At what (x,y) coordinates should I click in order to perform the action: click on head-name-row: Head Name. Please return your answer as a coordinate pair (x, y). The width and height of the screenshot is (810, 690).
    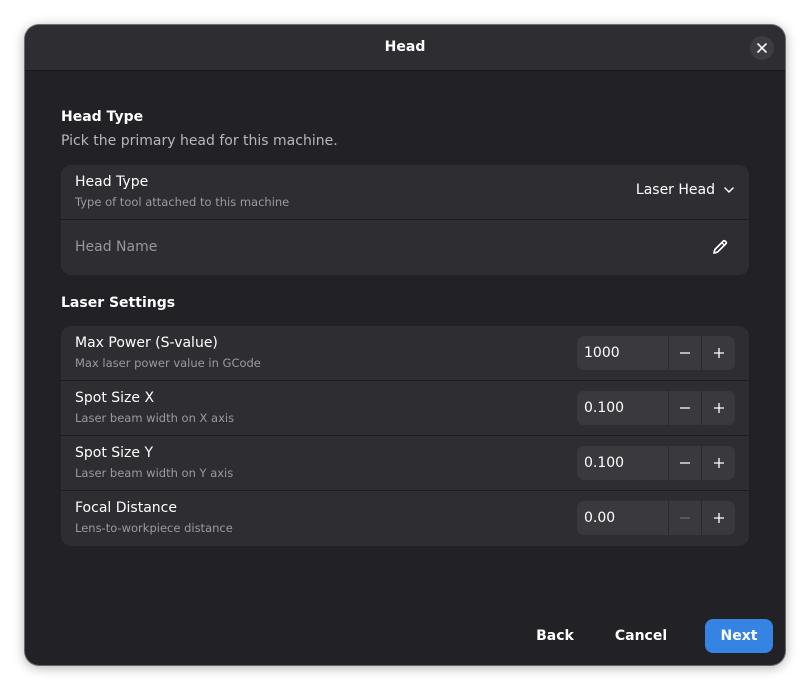
    Looking at the image, I should click on (405, 247).